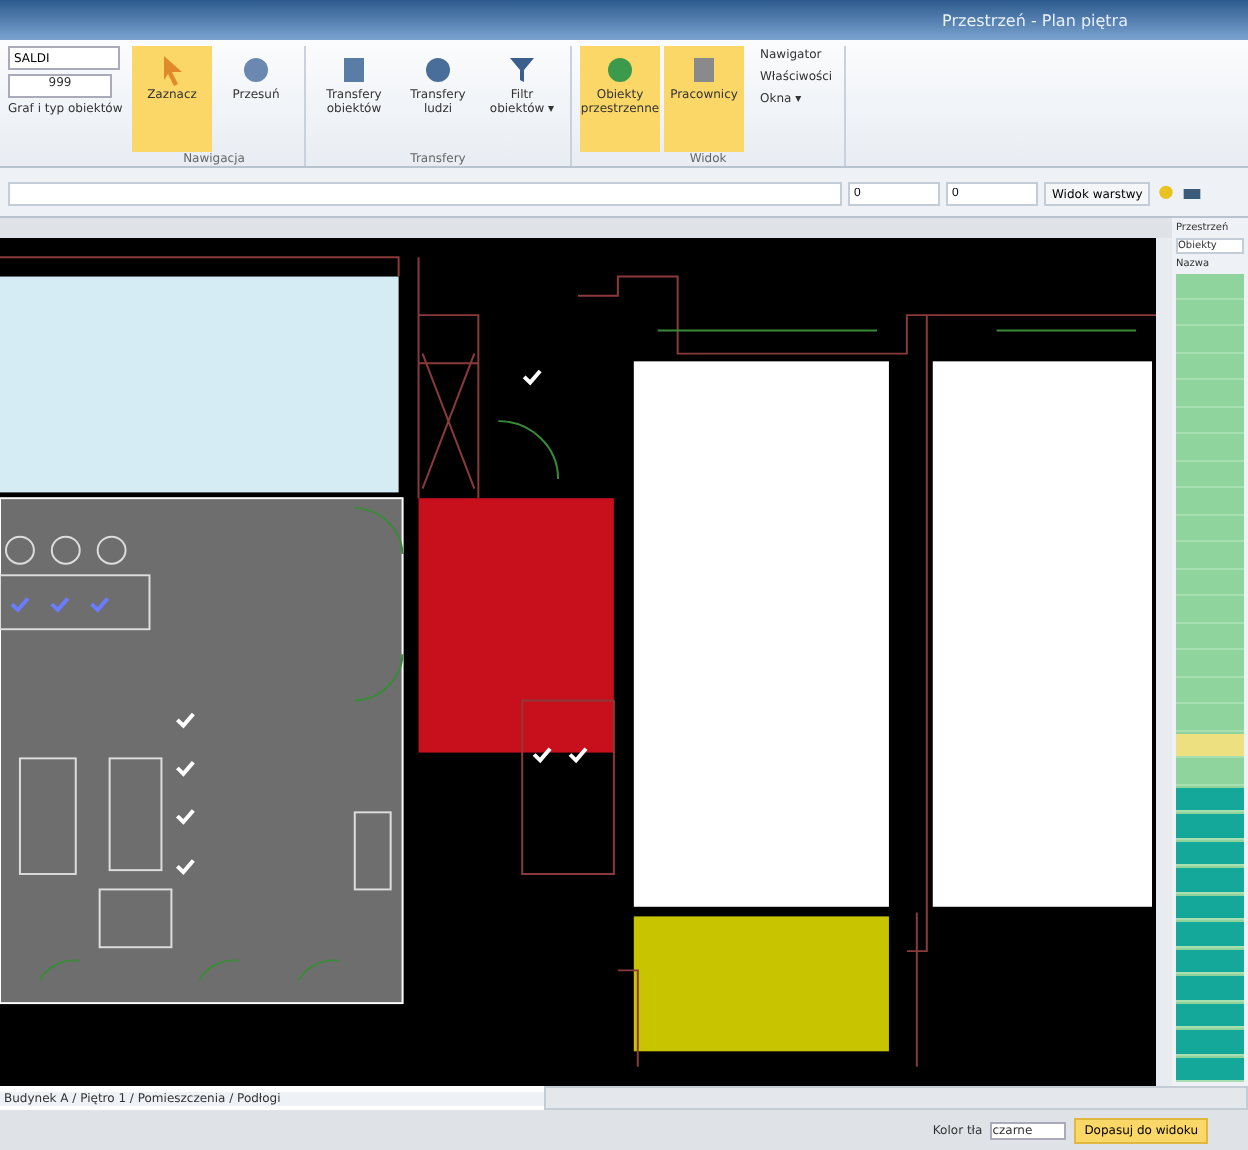 The width and height of the screenshot is (1248, 1150). Describe the element at coordinates (1164, 662) in the screenshot. I see `vertical-scrollbar` at that location.